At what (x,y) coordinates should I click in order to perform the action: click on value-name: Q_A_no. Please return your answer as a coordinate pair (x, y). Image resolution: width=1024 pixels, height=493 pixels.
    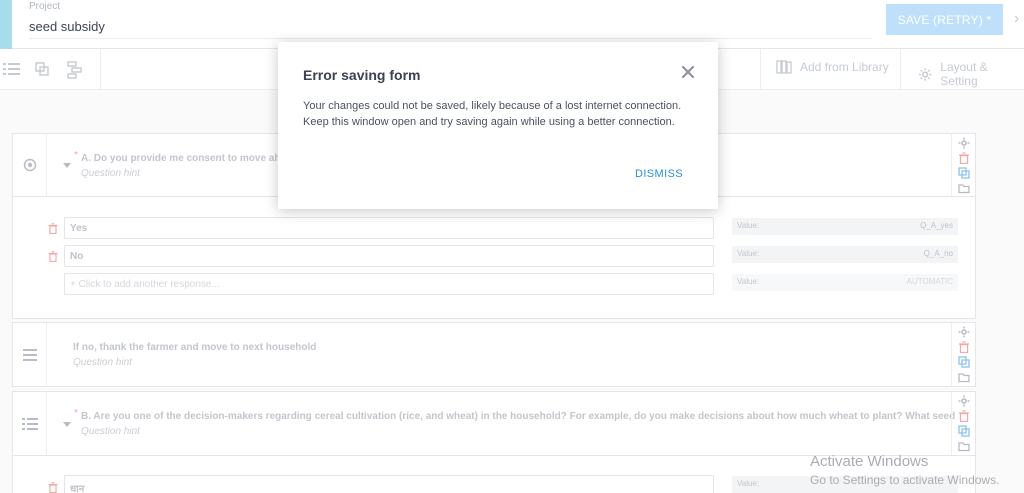
    Looking at the image, I should click on (938, 253).